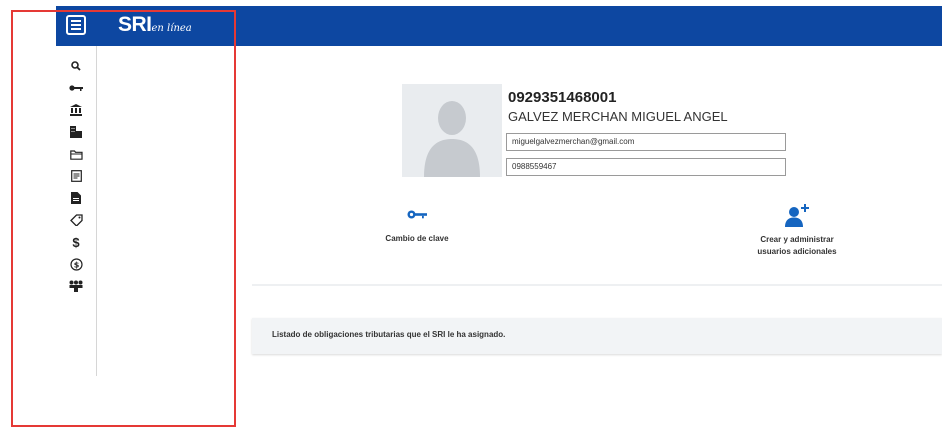 Image resolution: width=942 pixels, height=427 pixels. What do you see at coordinates (417, 238) in the screenshot?
I see `change-password-label: Cambio de clave` at bounding box center [417, 238].